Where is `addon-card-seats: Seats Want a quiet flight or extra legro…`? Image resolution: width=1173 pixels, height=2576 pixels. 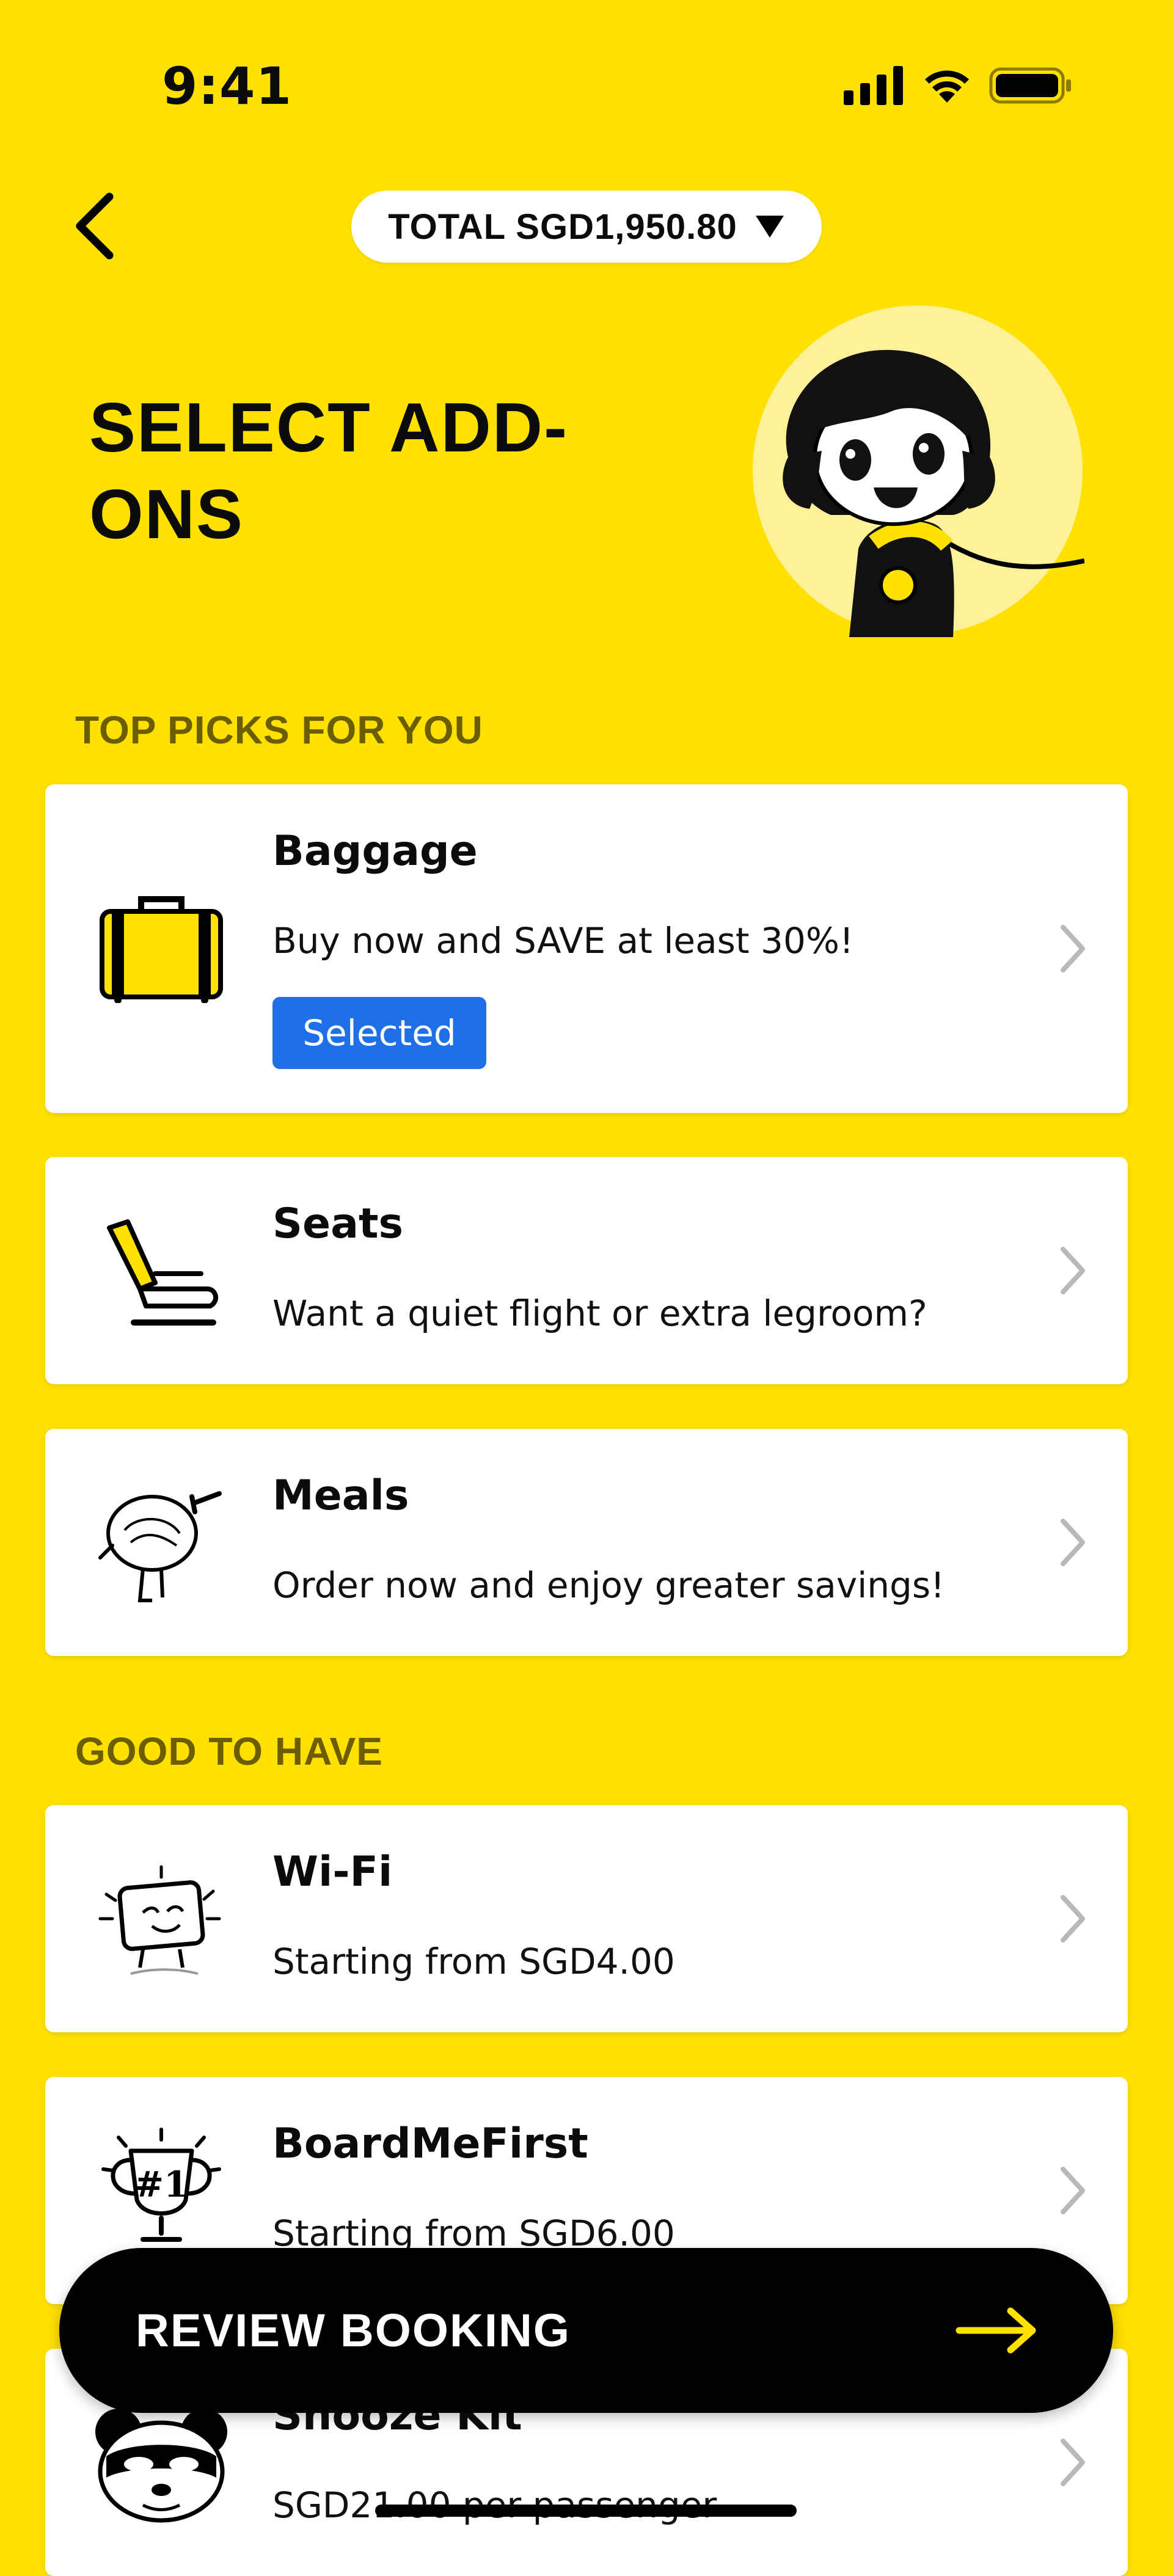
addon-card-seats: Seats Want a quiet flight or extra legro… is located at coordinates (586, 1270).